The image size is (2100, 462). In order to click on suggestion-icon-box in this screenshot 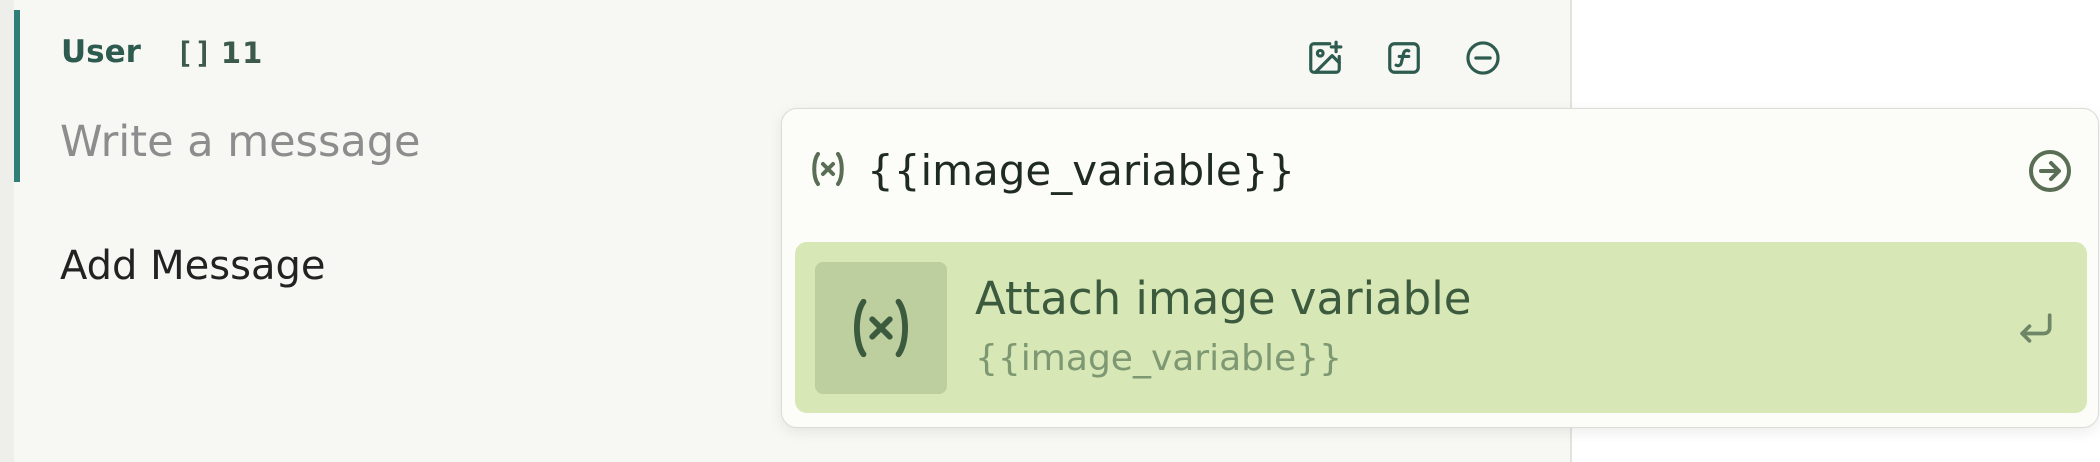, I will do `click(881, 328)`.